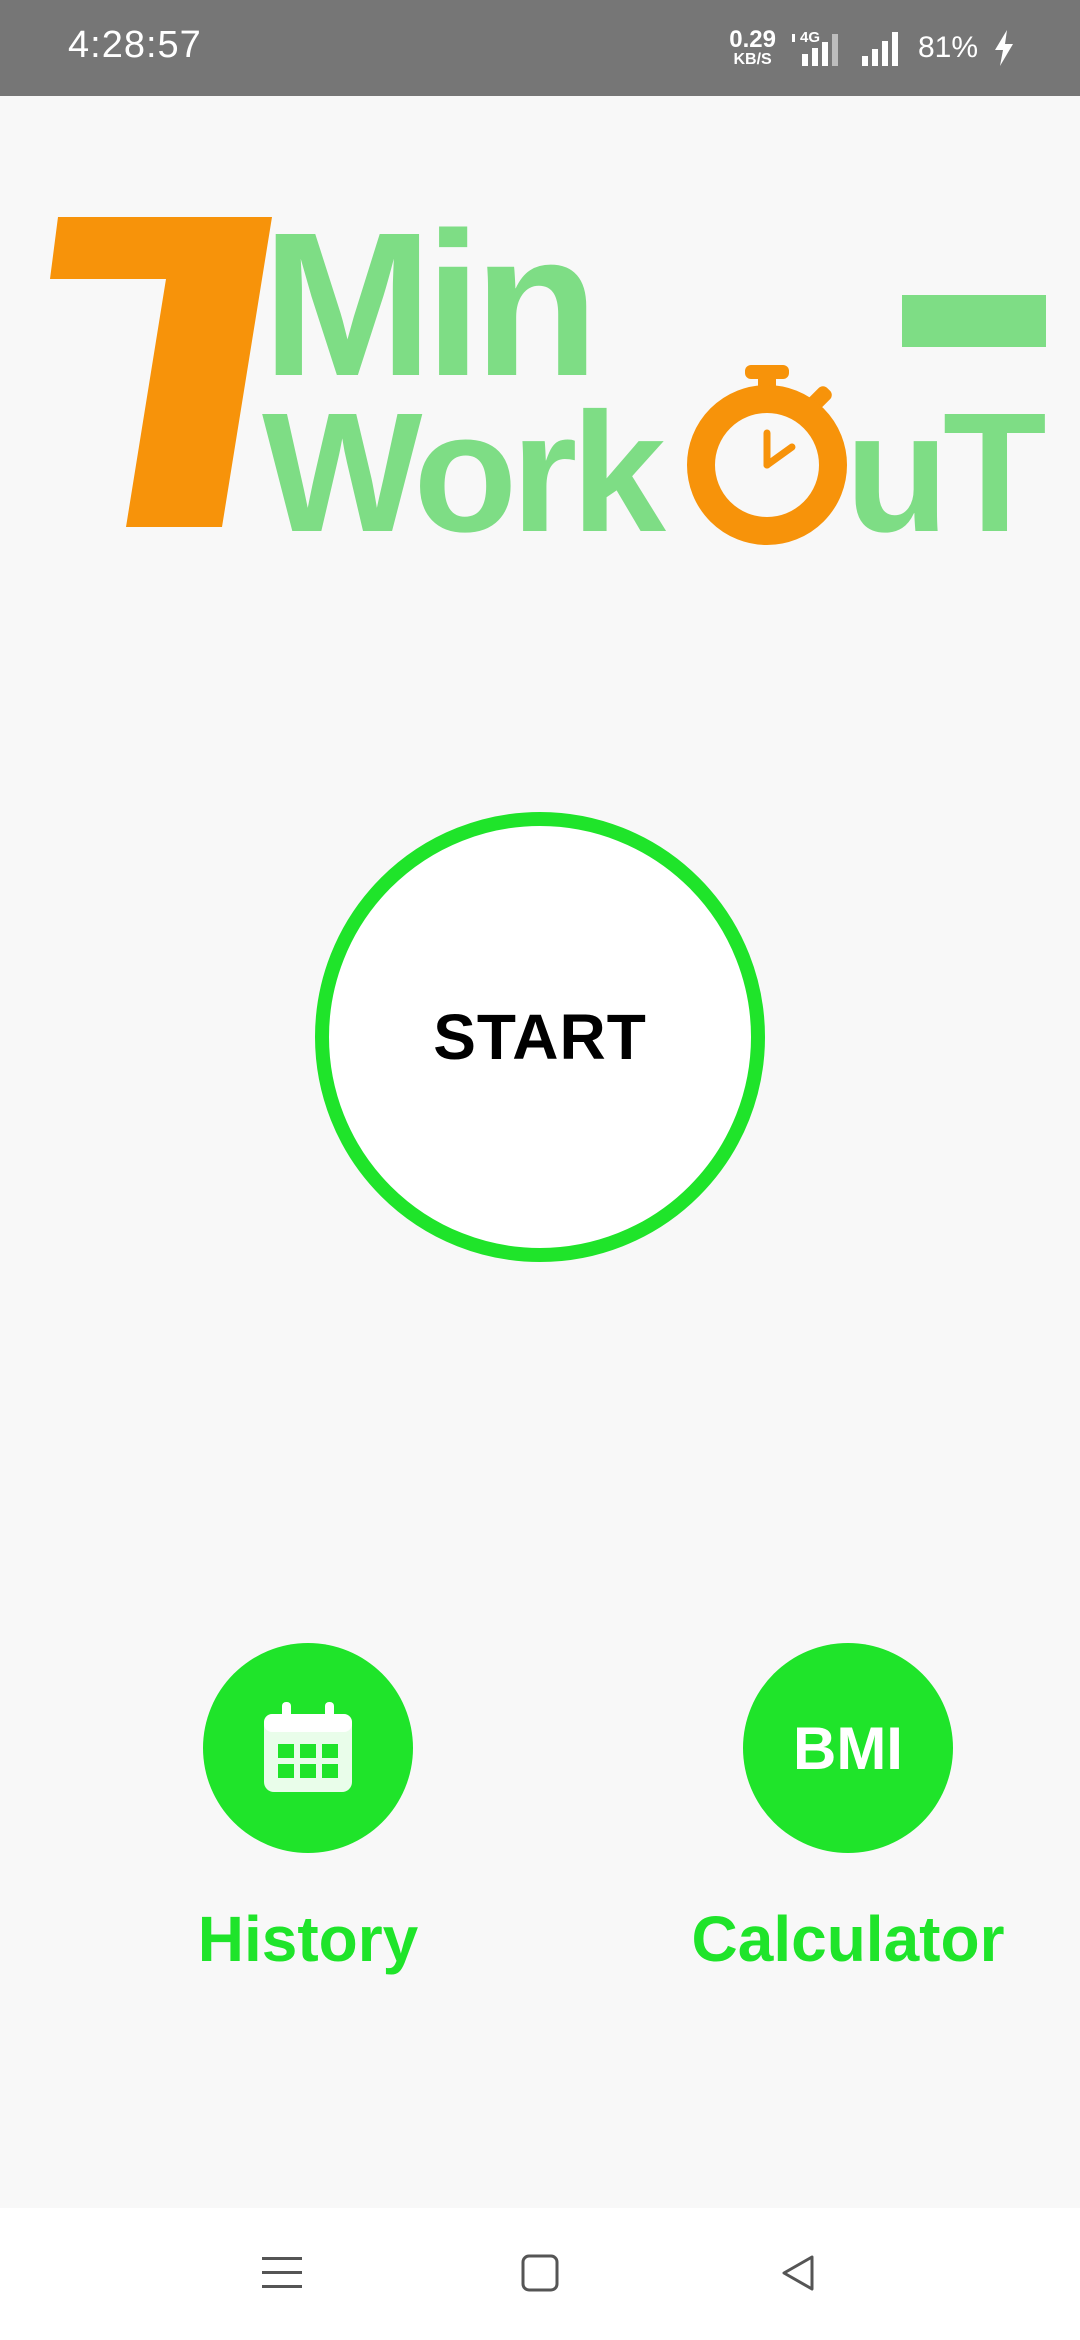 The width and height of the screenshot is (1080, 2340). What do you see at coordinates (161, 372) in the screenshot?
I see `logo-seven` at bounding box center [161, 372].